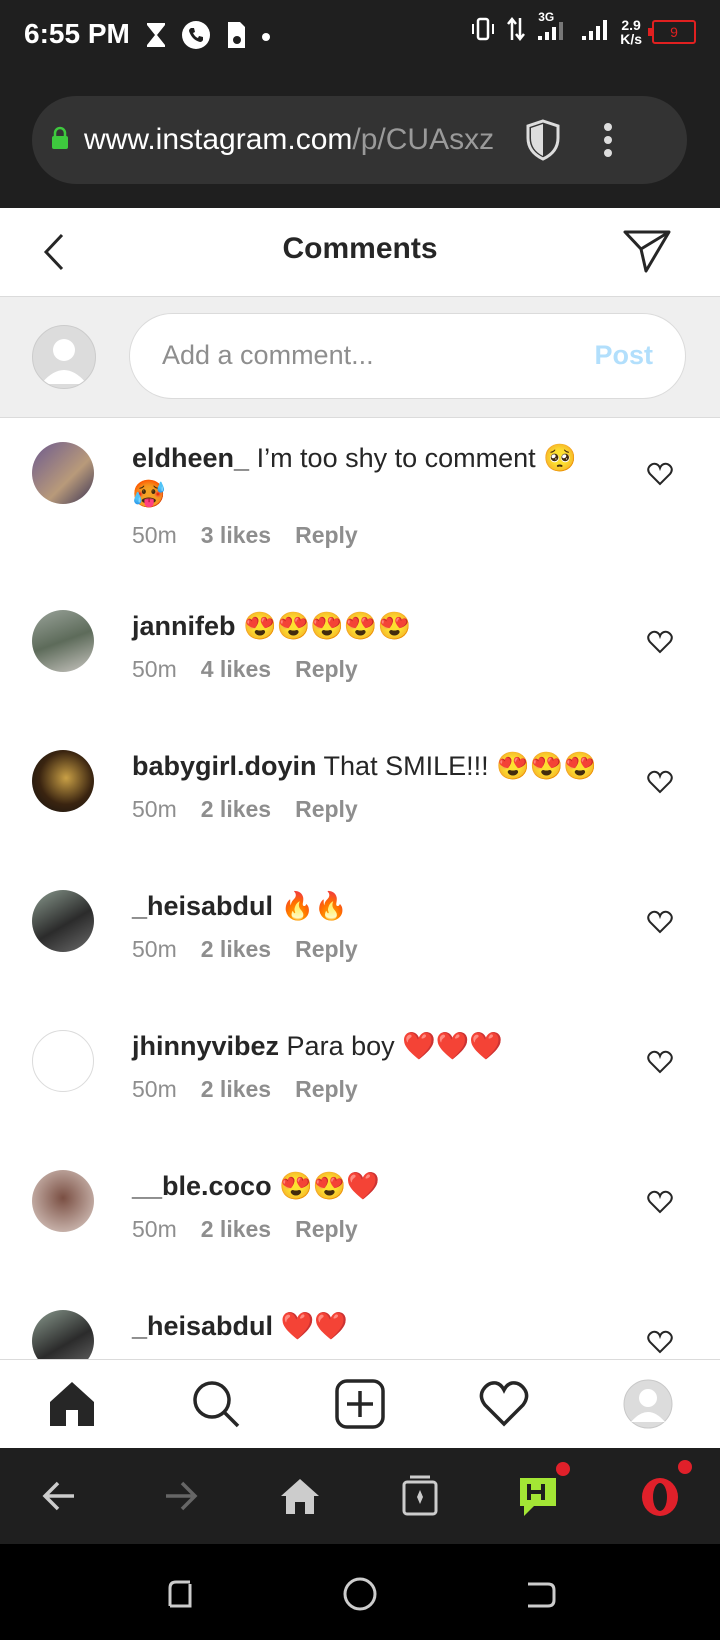 This screenshot has height=1640, width=720. Describe the element at coordinates (184, 626) in the screenshot. I see `comment-username: jannifeb` at that location.